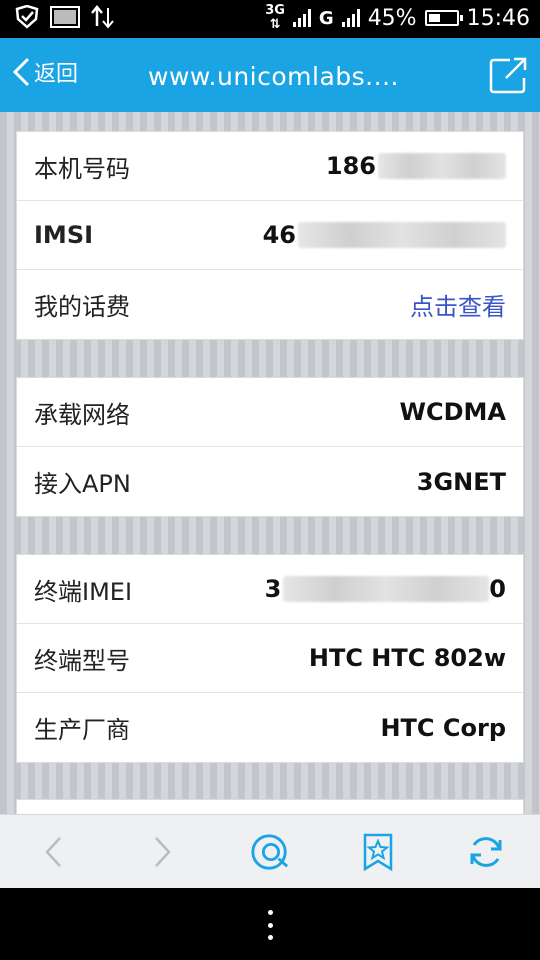  I want to click on info-row-imei: 终端IMEI 3 0, so click(270, 589).